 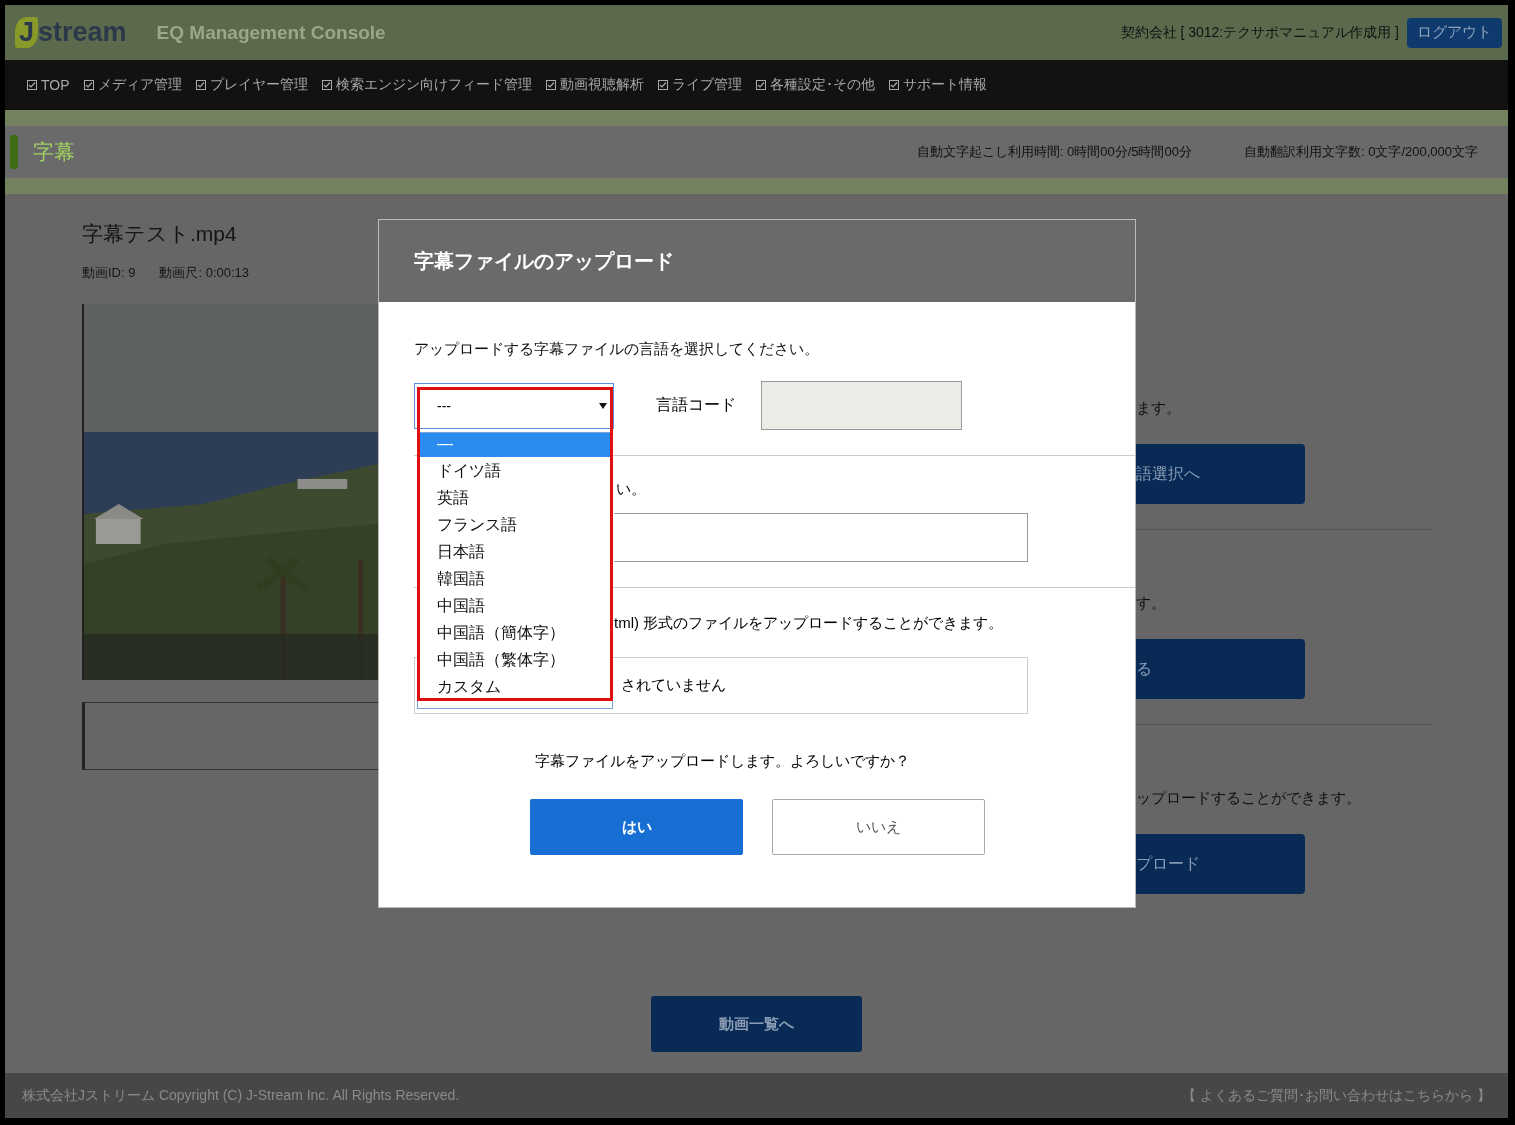 What do you see at coordinates (271, 32) in the screenshot?
I see `app-title: EQ Management Console` at bounding box center [271, 32].